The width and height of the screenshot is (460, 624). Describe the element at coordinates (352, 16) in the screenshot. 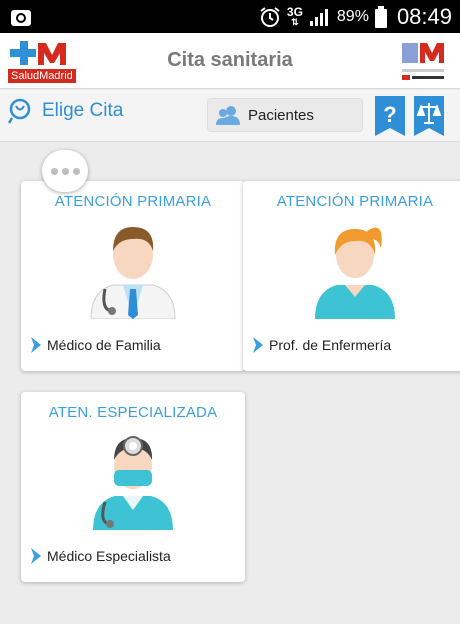

I see `battery-percent: 89%` at that location.